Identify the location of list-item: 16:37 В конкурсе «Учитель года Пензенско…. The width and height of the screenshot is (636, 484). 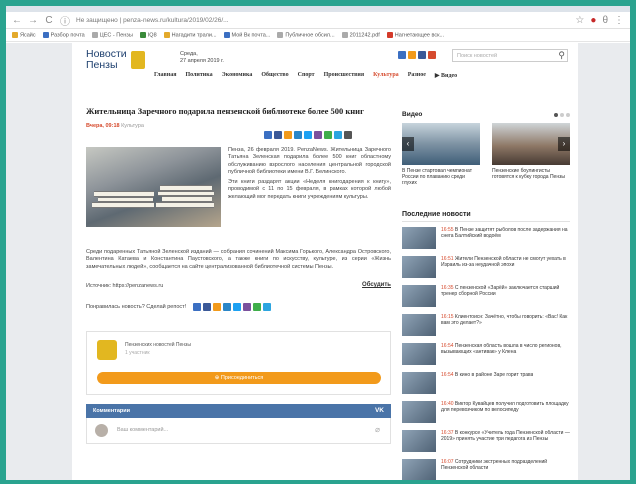
(486, 443).